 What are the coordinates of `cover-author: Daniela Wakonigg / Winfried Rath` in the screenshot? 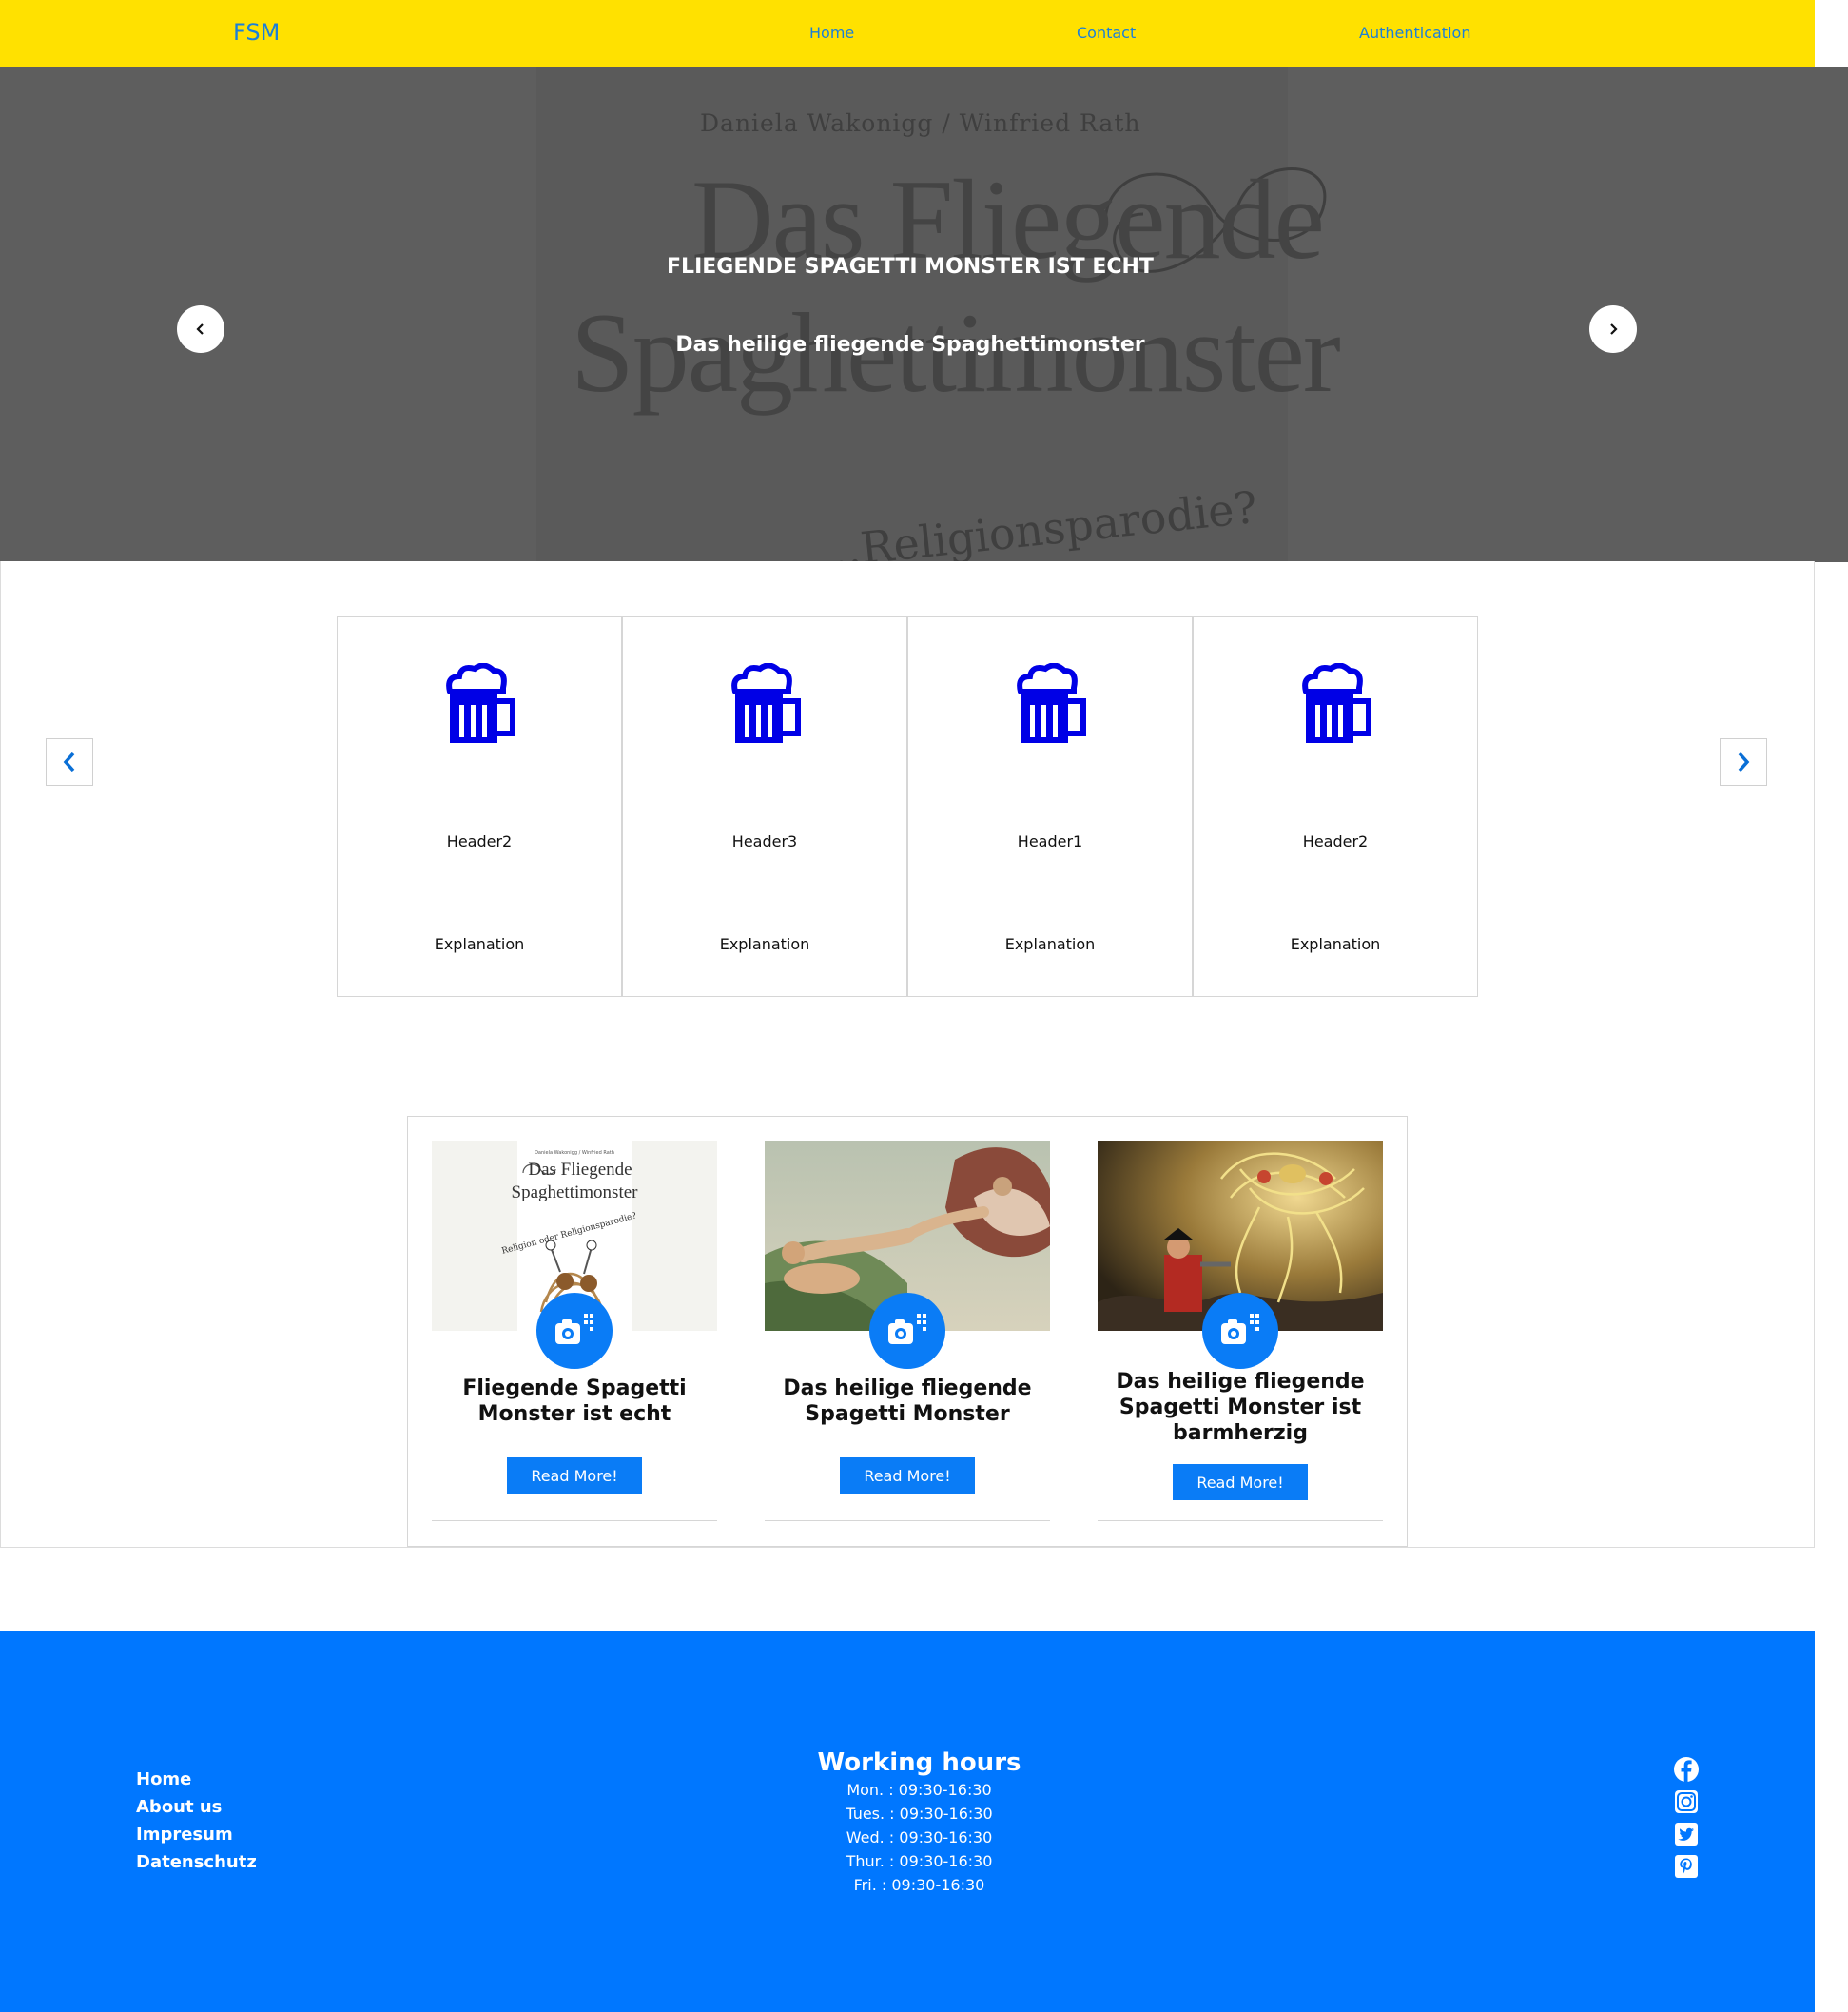 It's located at (920, 123).